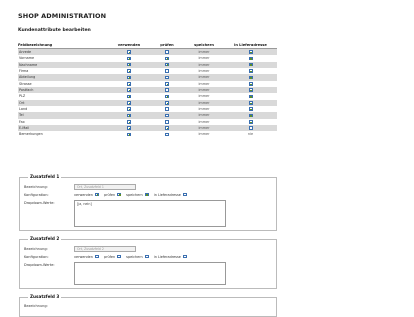  What do you see at coordinates (96, 256) in the screenshot?
I see `zusatzfeld-2-verwenden-checkbox` at bounding box center [96, 256].